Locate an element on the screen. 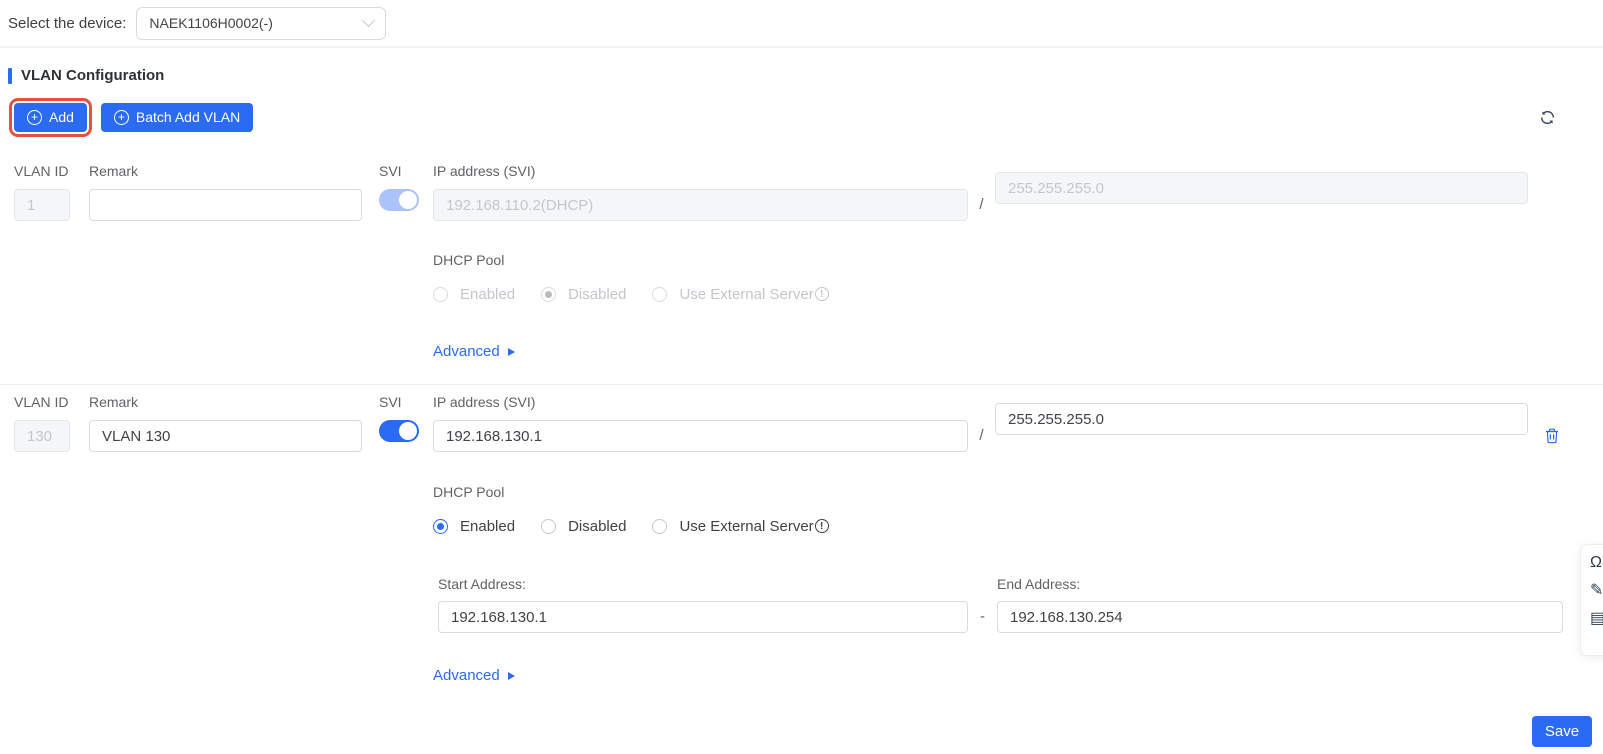 The height and width of the screenshot is (754, 1603). save-button: Save is located at coordinates (1562, 731).